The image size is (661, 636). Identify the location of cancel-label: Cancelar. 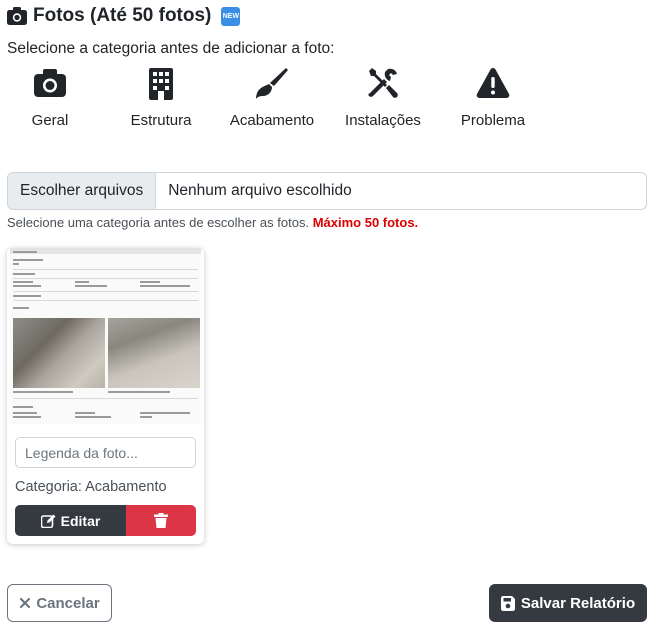
(68, 603).